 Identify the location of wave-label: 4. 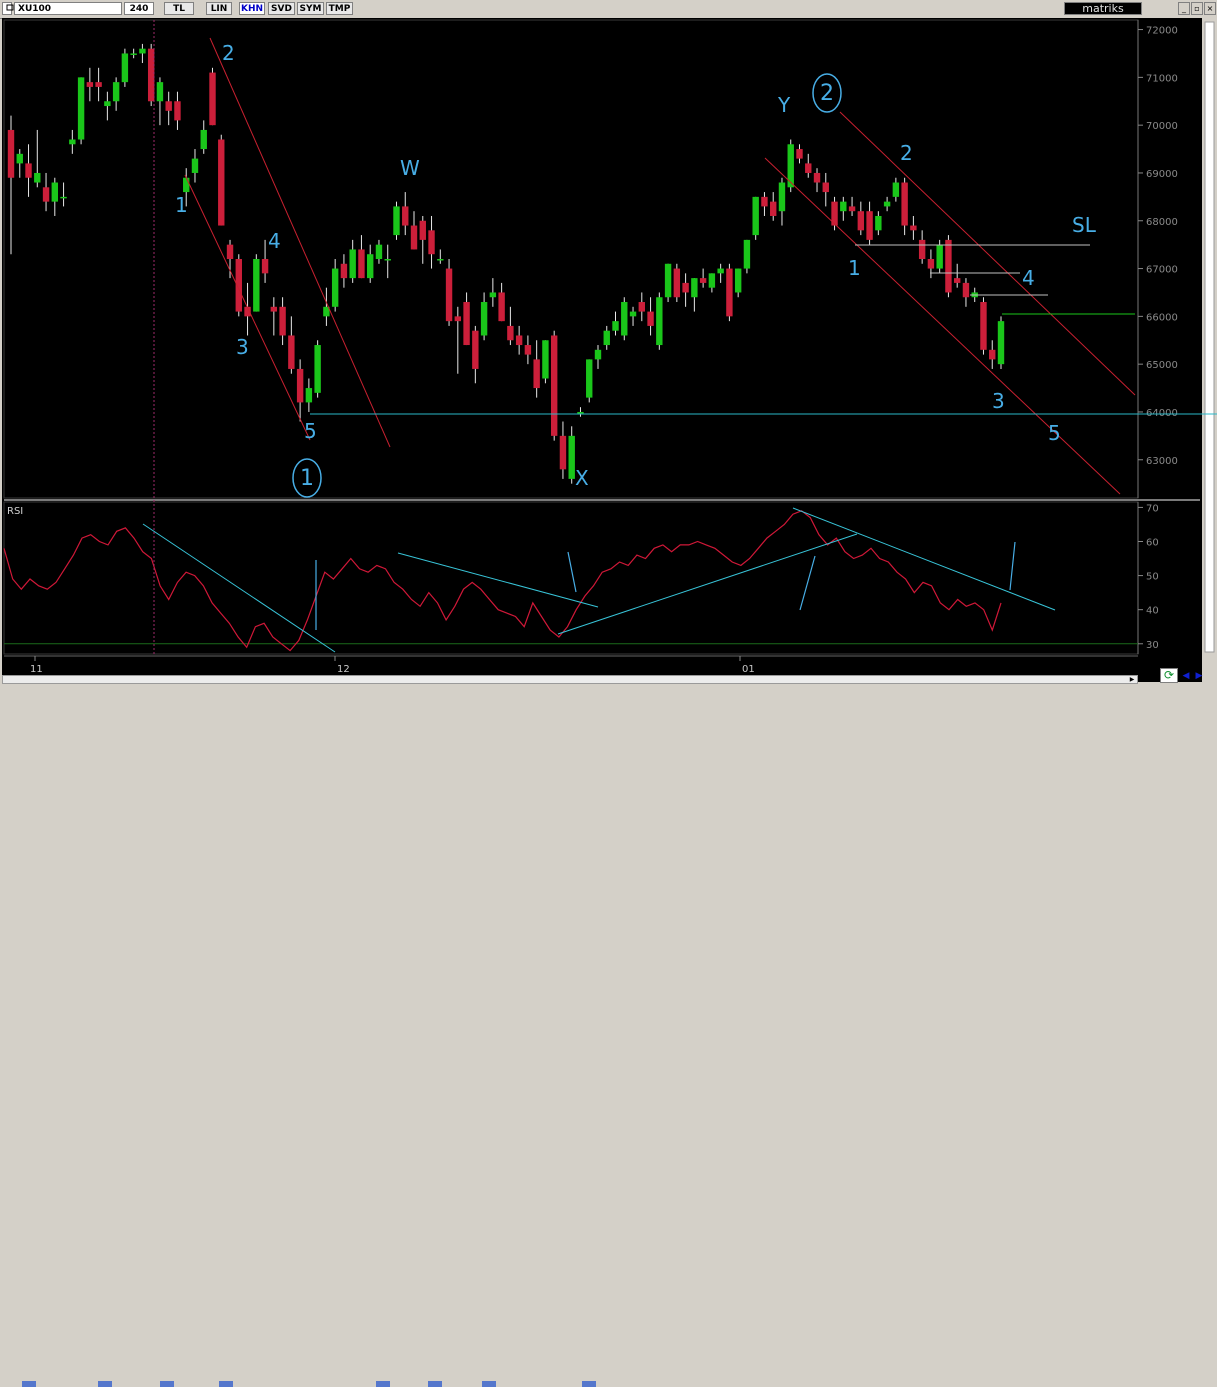
(1028, 278).